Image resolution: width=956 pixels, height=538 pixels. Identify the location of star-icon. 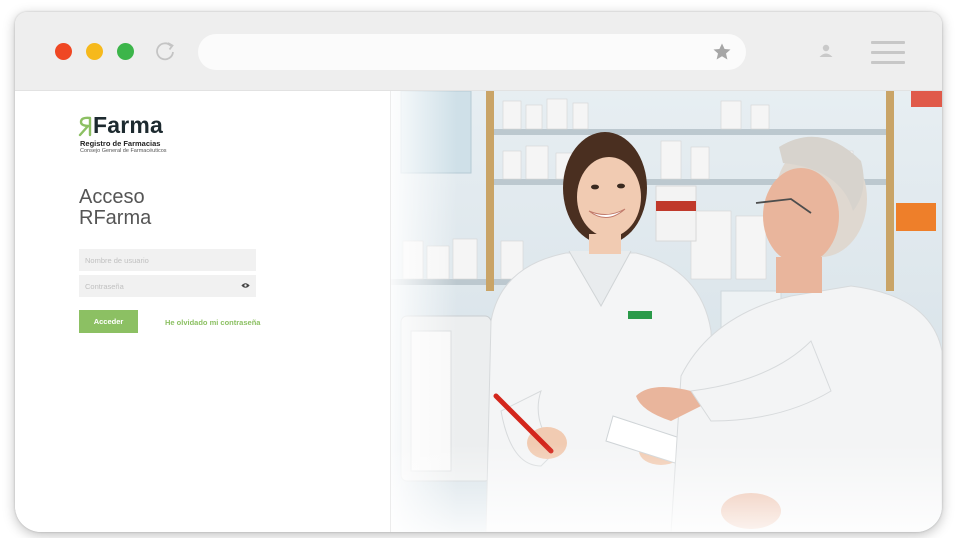
(722, 52).